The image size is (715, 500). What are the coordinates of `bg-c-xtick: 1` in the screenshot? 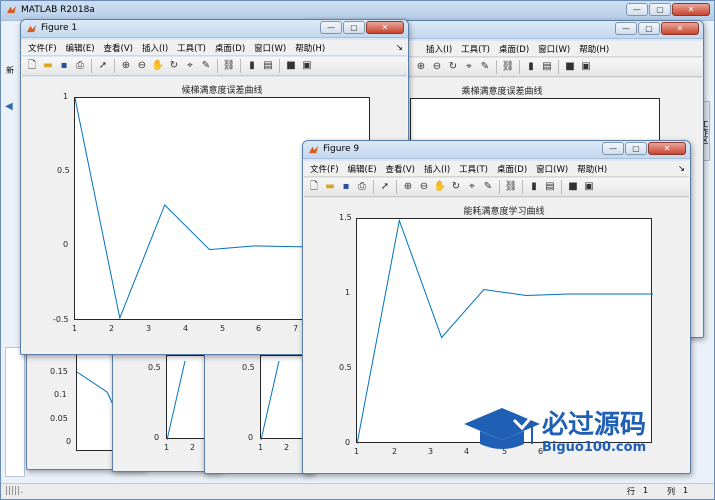 It's located at (261, 447).